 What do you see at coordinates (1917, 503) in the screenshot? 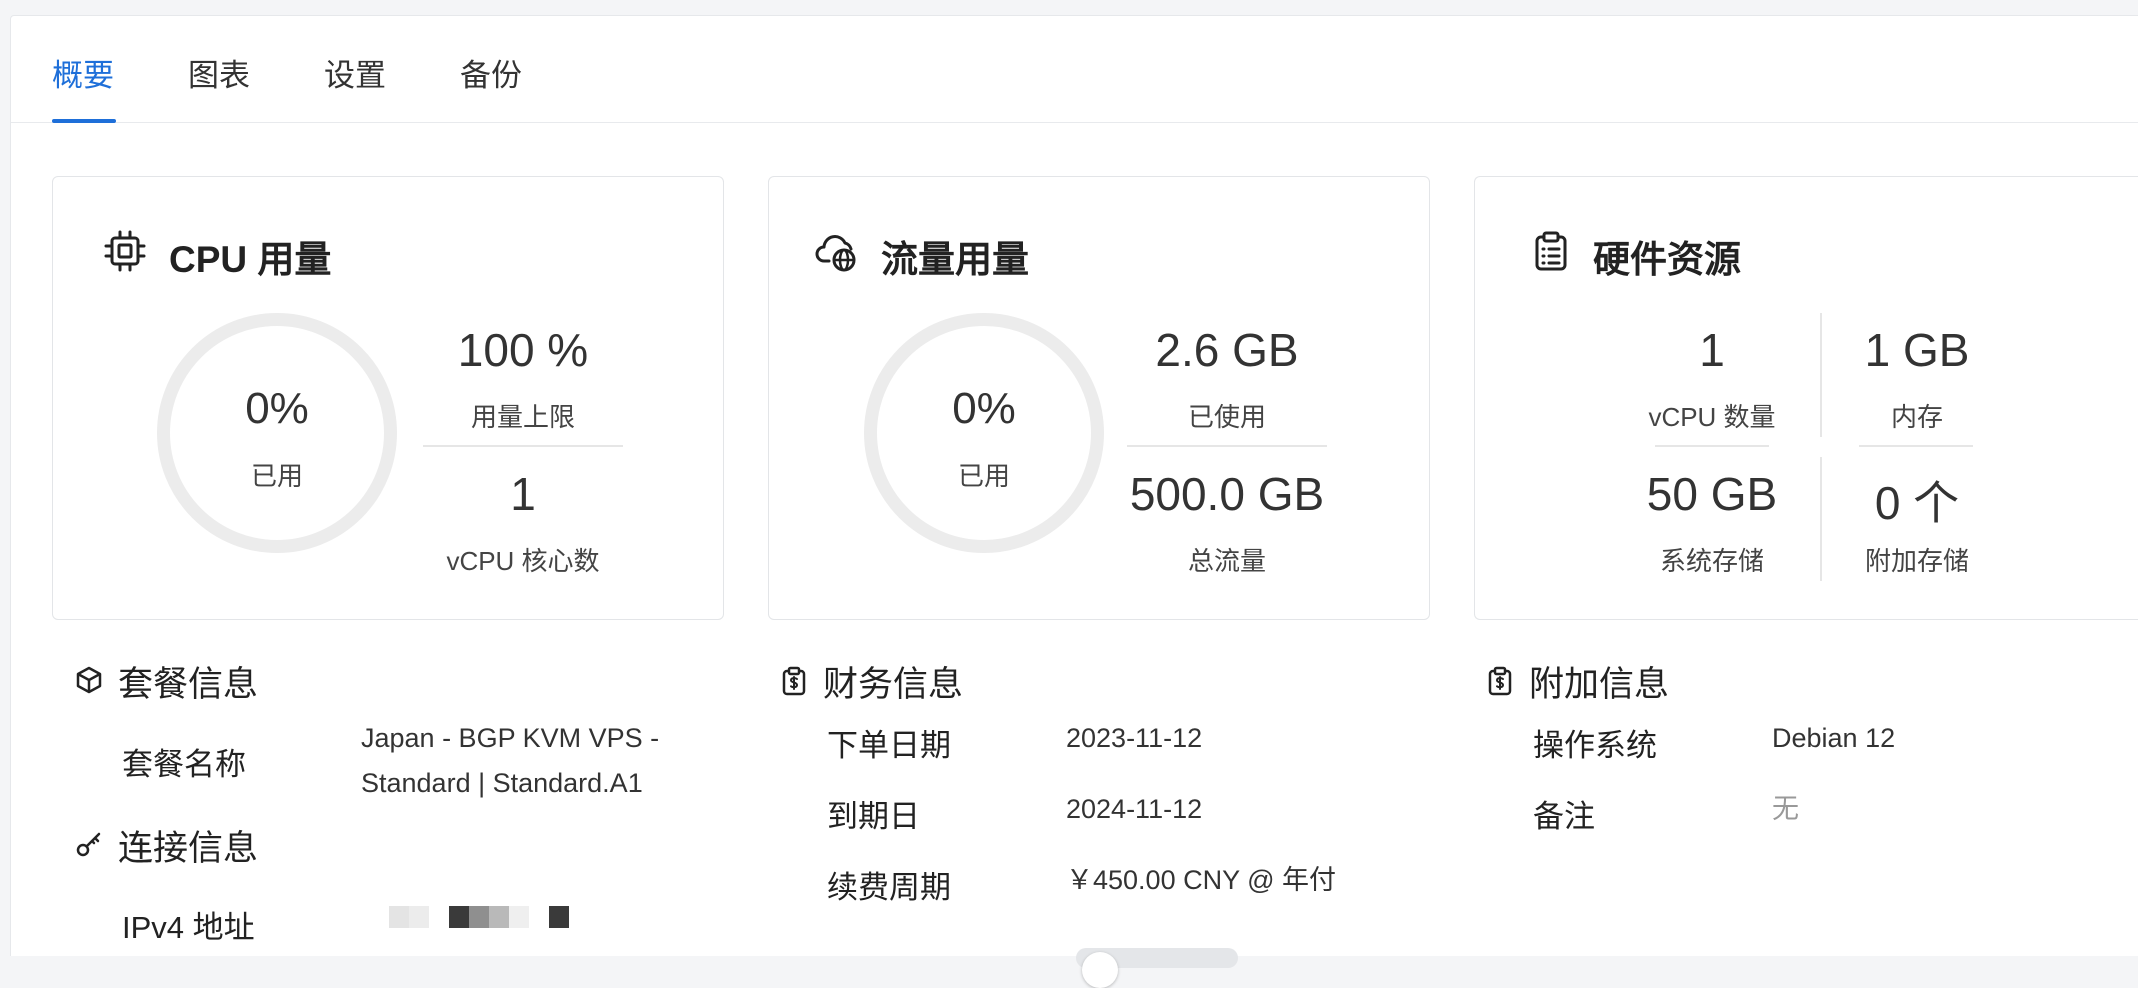
I see `extra-storage-value: 0 个` at bounding box center [1917, 503].